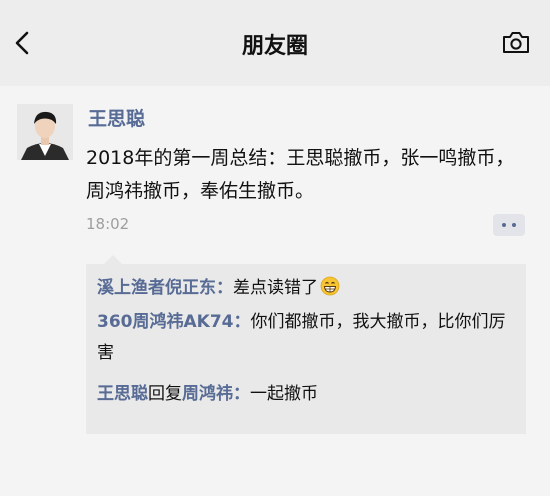 This screenshot has height=496, width=550. I want to click on camera-icon, so click(516, 42).